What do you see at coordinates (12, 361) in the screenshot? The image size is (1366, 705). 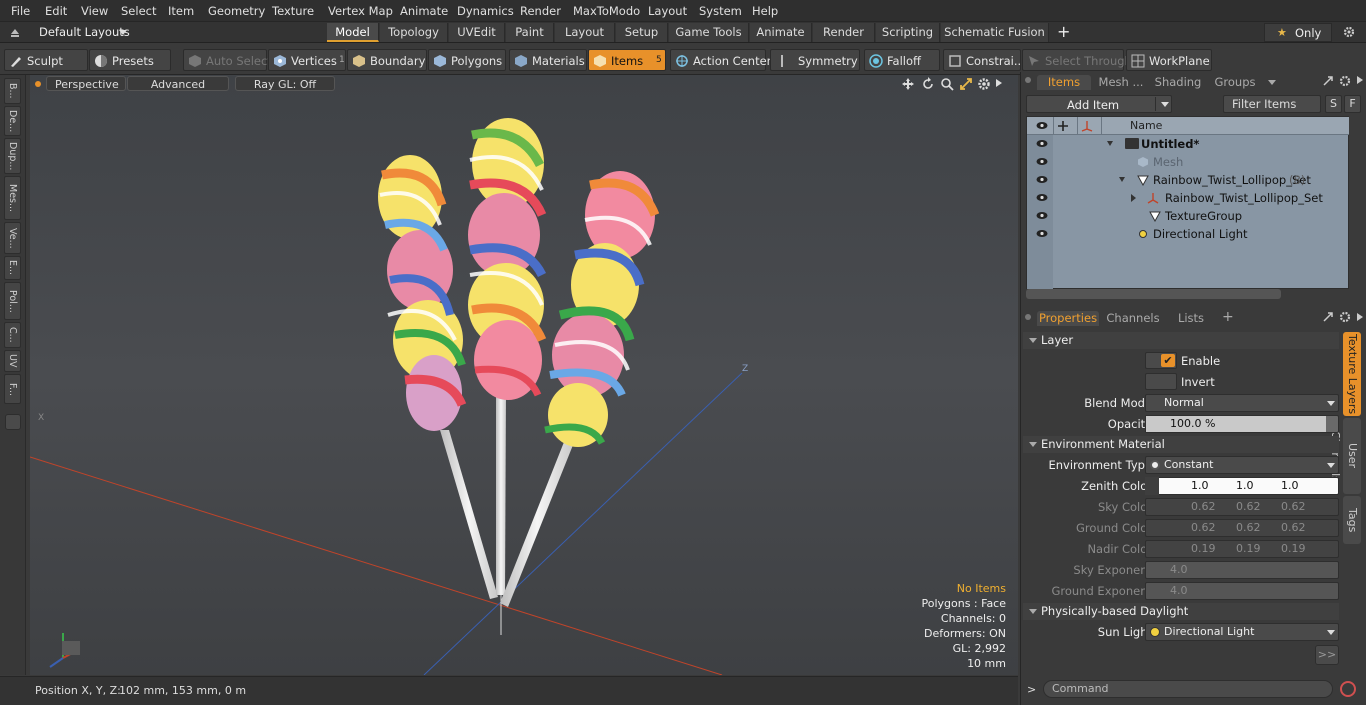 I see `tab-uv: UV` at bounding box center [12, 361].